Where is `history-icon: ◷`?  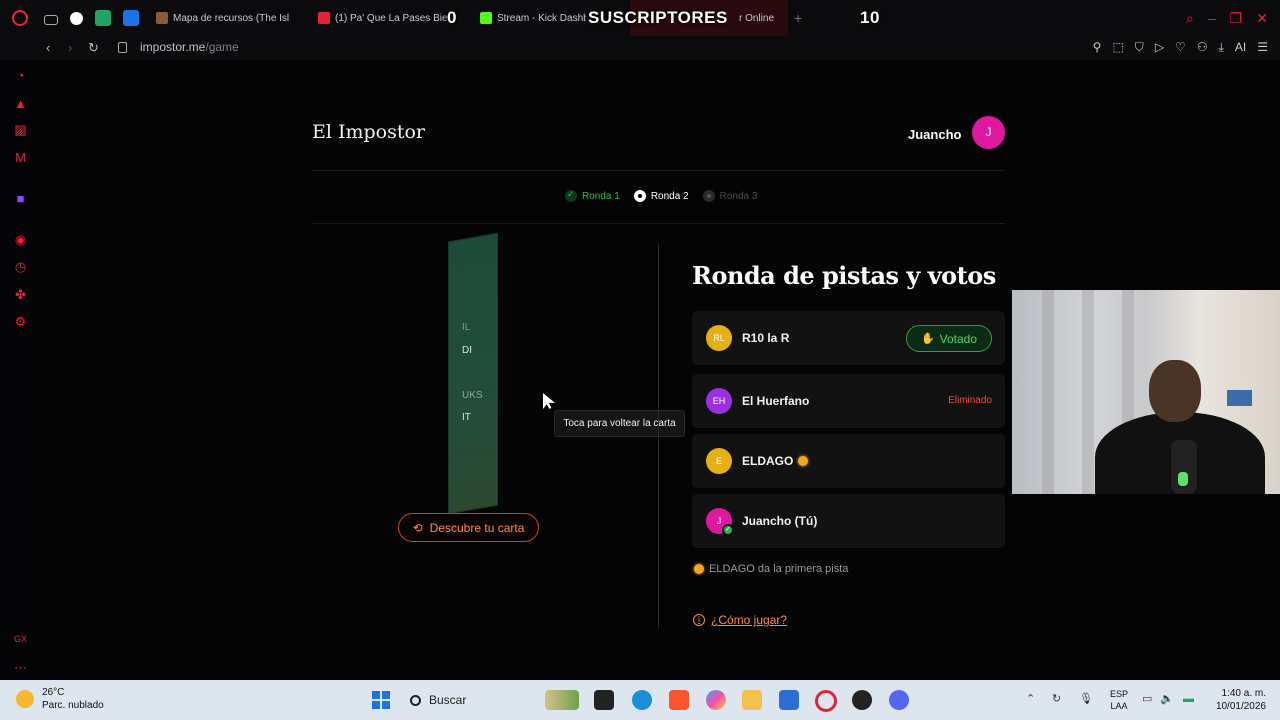
history-icon: ◷ is located at coordinates (20, 266).